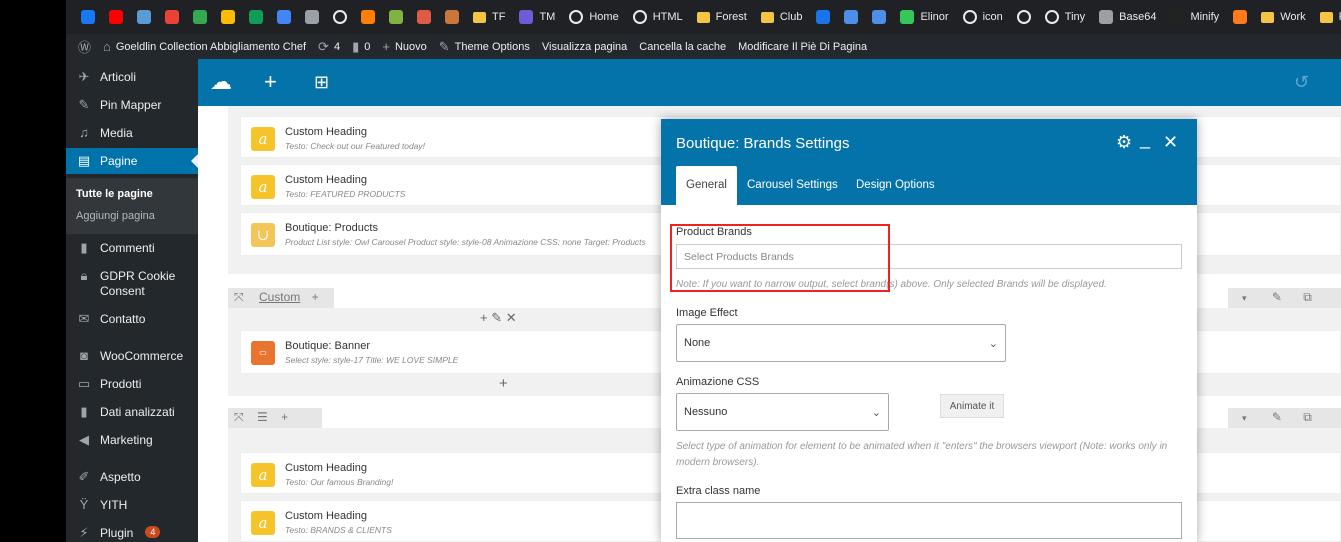 The height and width of the screenshot is (542, 1341). I want to click on bookmark-label: Club, so click(791, 17).